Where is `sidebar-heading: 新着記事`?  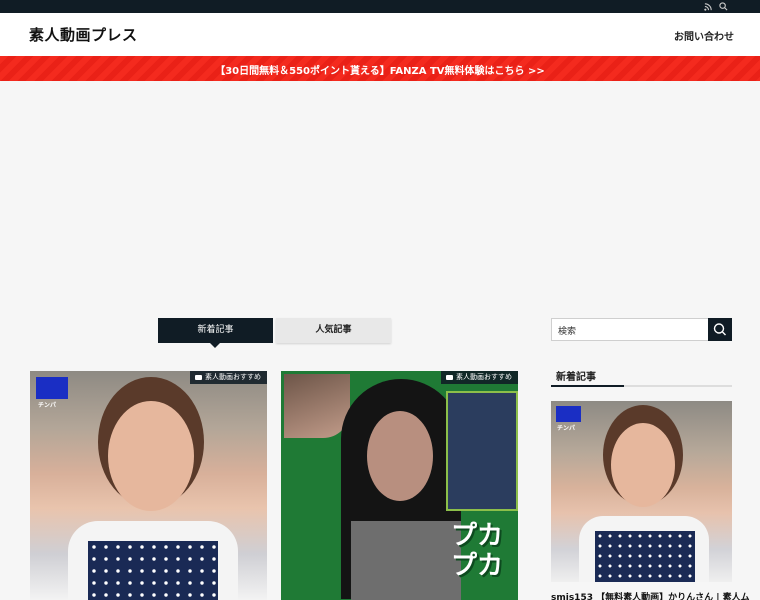 sidebar-heading: 新着記事 is located at coordinates (576, 377).